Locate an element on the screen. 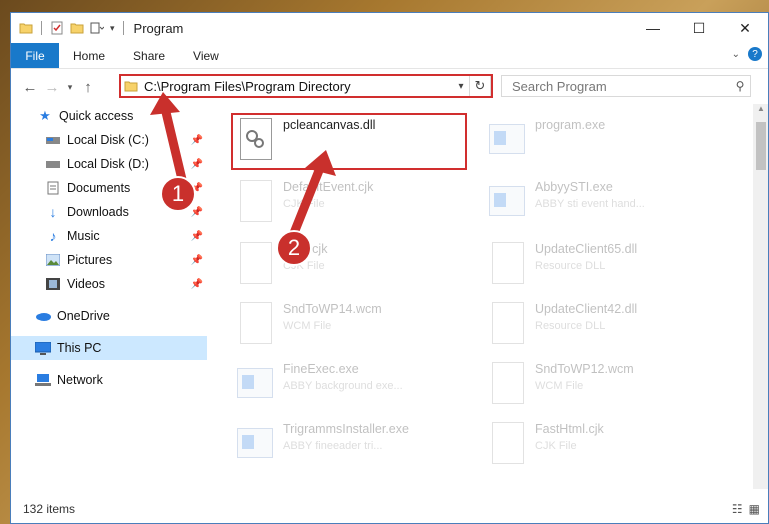  callout-badge-1: 1 is located at coordinates (178, 194).